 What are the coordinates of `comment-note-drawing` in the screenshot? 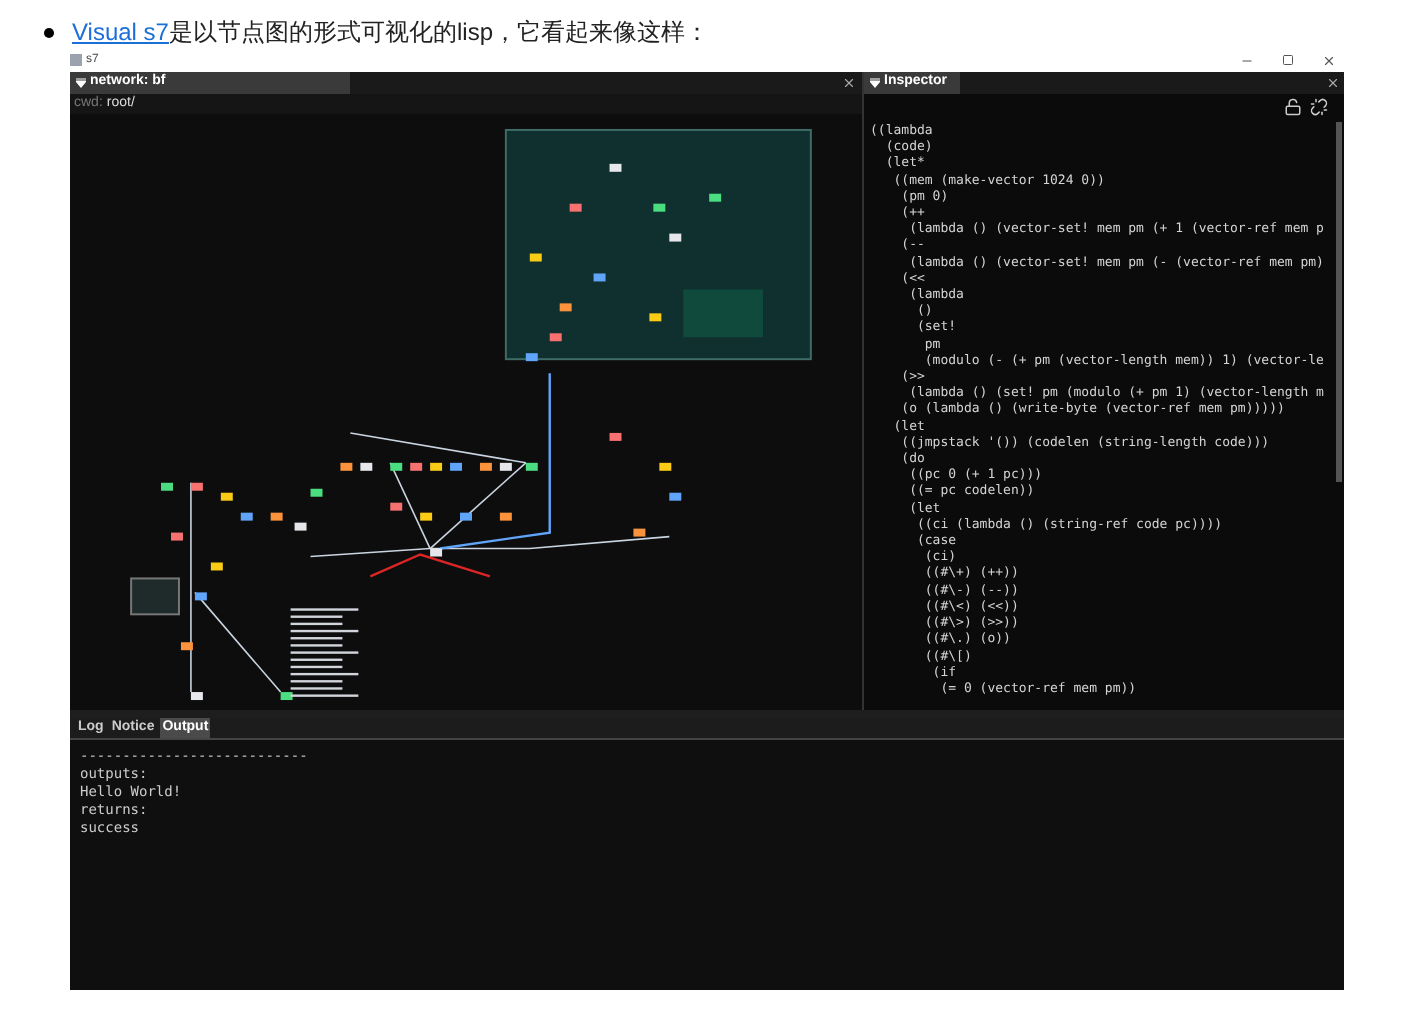 It's located at (324, 652).